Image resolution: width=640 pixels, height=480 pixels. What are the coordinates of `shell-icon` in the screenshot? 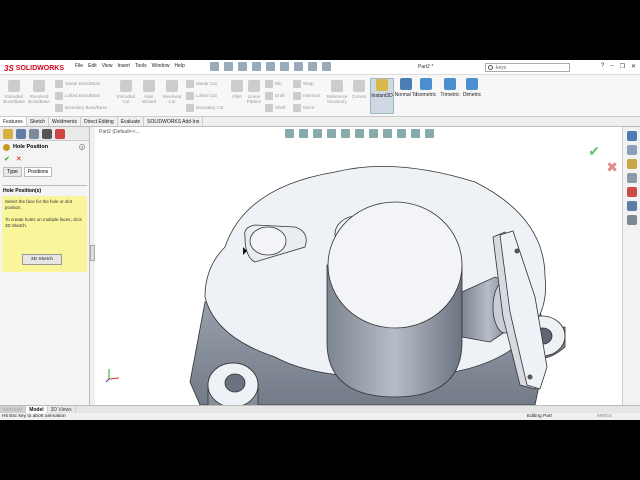 It's located at (269, 108).